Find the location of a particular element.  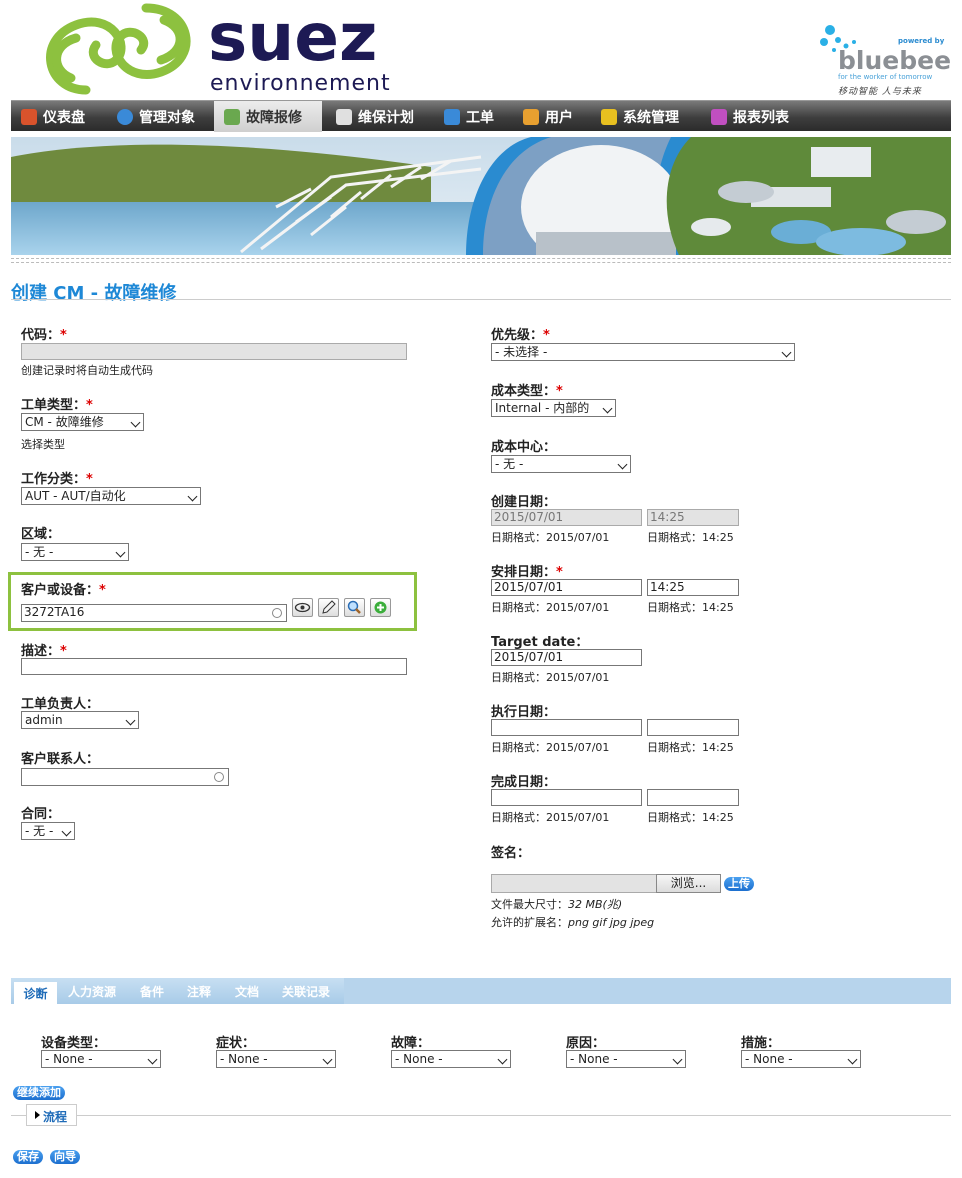

report-icon is located at coordinates (719, 116).